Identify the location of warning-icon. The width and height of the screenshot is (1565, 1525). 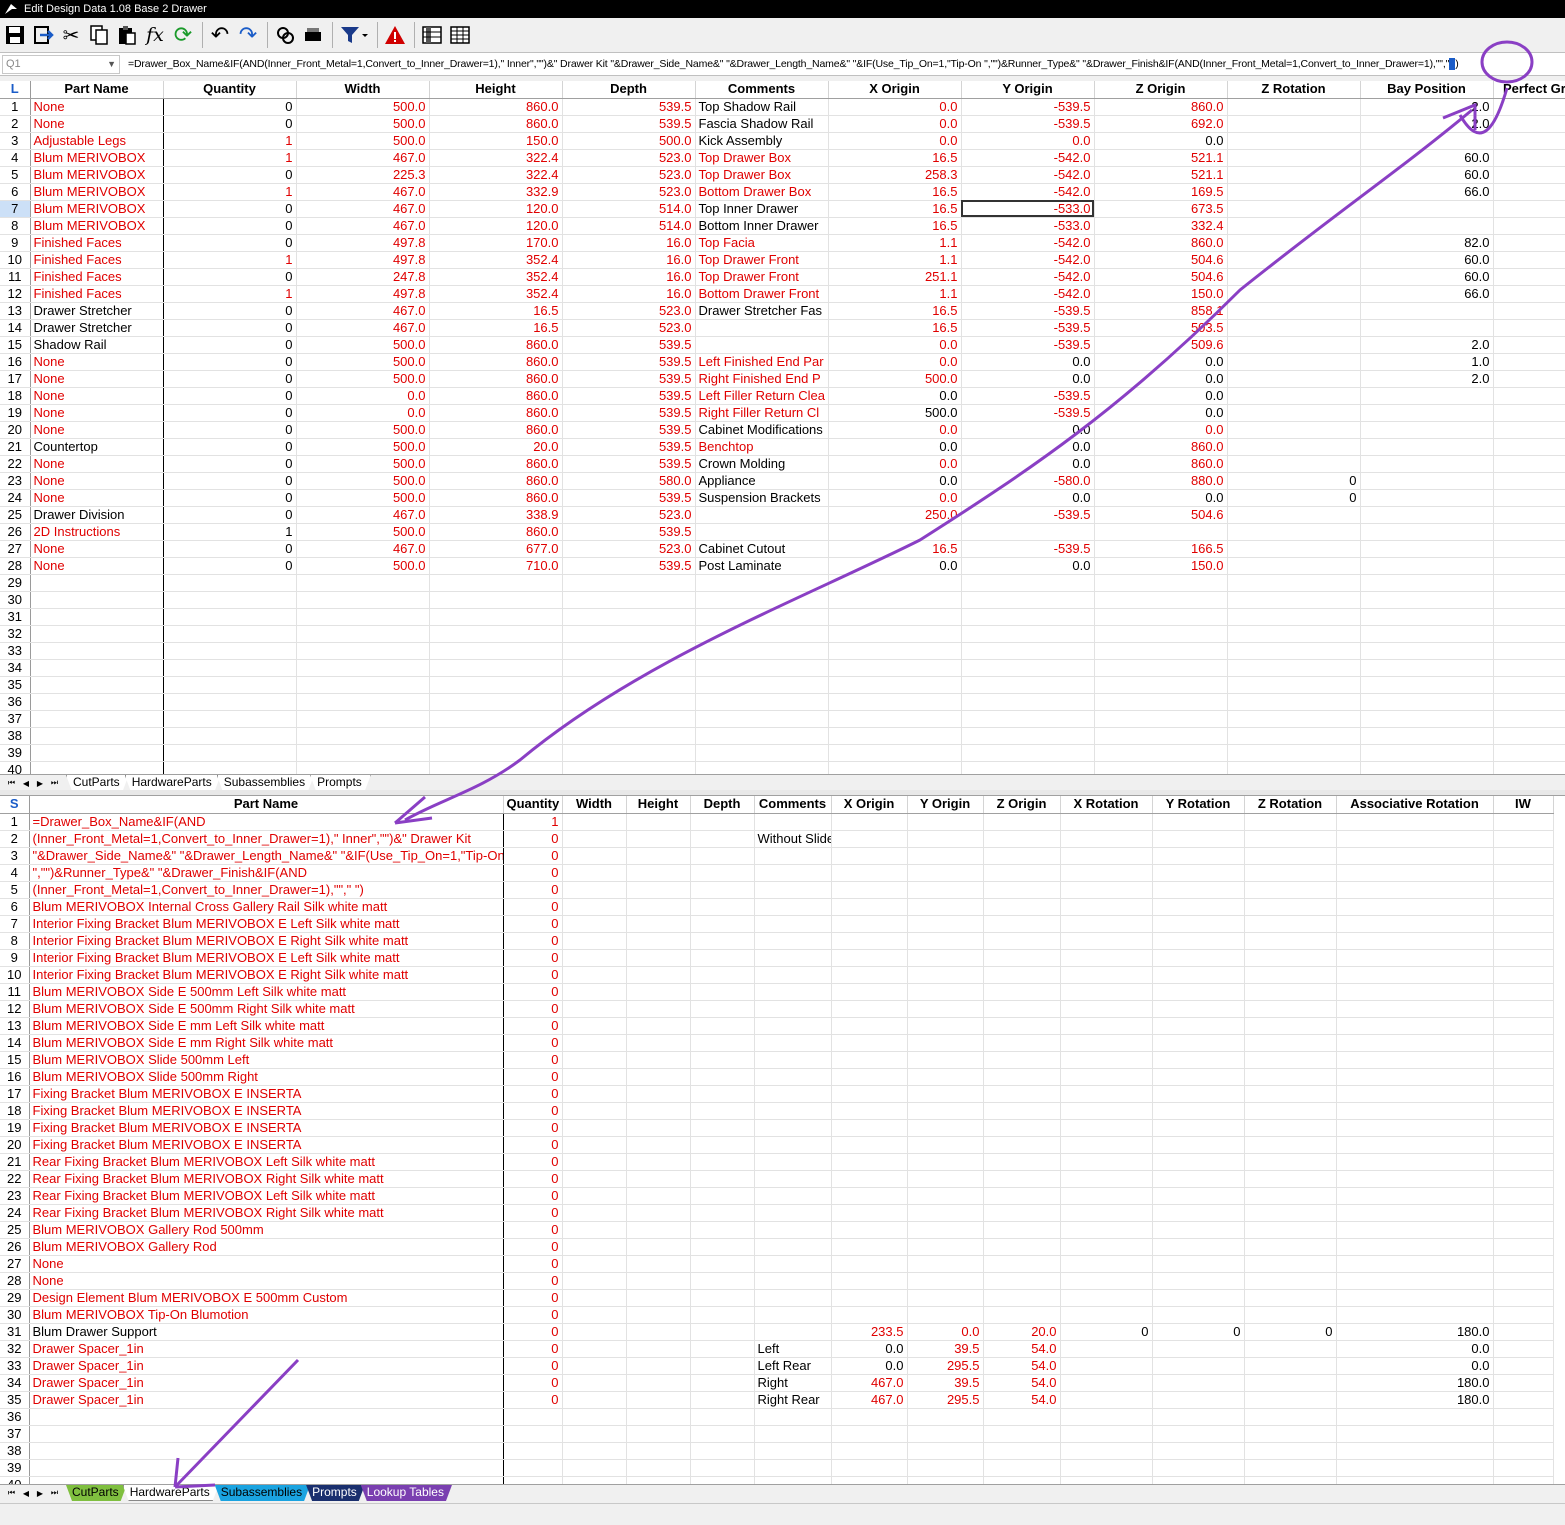
(395, 35).